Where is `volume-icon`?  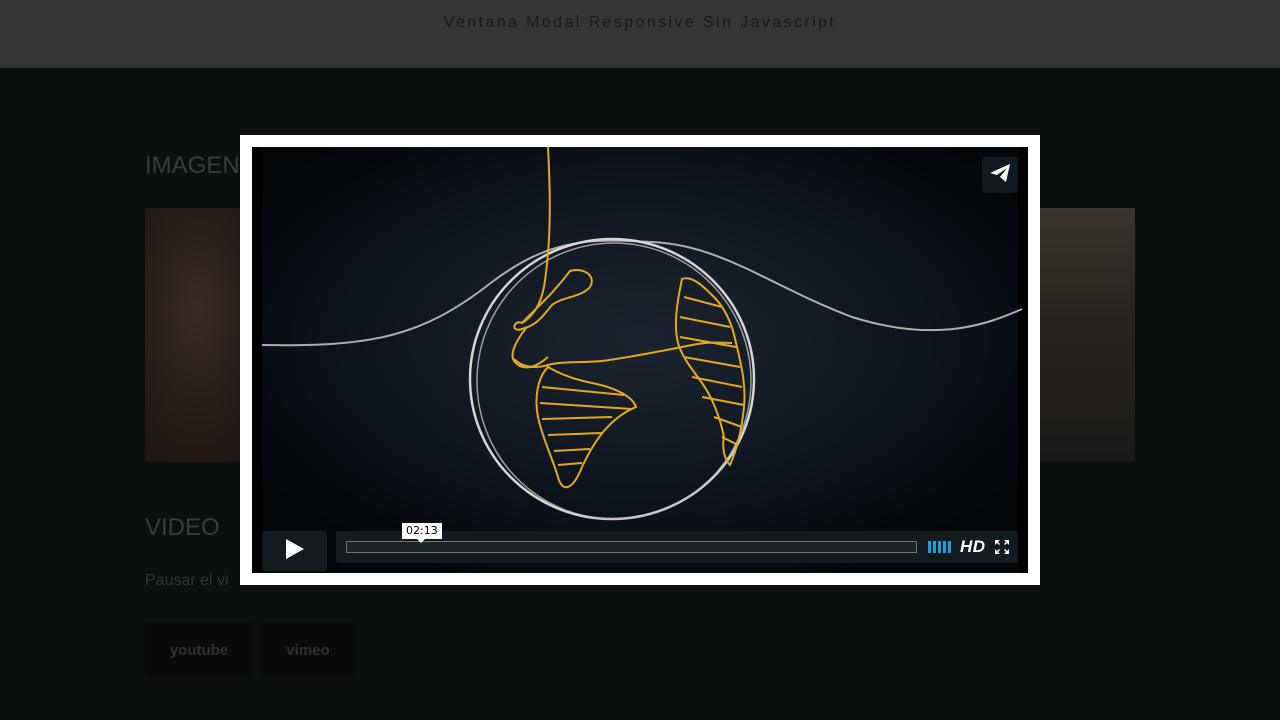 volume-icon is located at coordinates (939, 547).